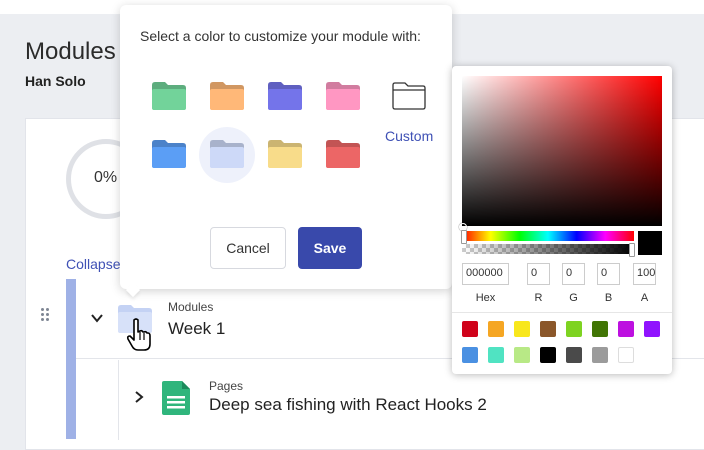 The width and height of the screenshot is (704, 450). What do you see at coordinates (548, 249) in the screenshot?
I see `alpha-slider` at bounding box center [548, 249].